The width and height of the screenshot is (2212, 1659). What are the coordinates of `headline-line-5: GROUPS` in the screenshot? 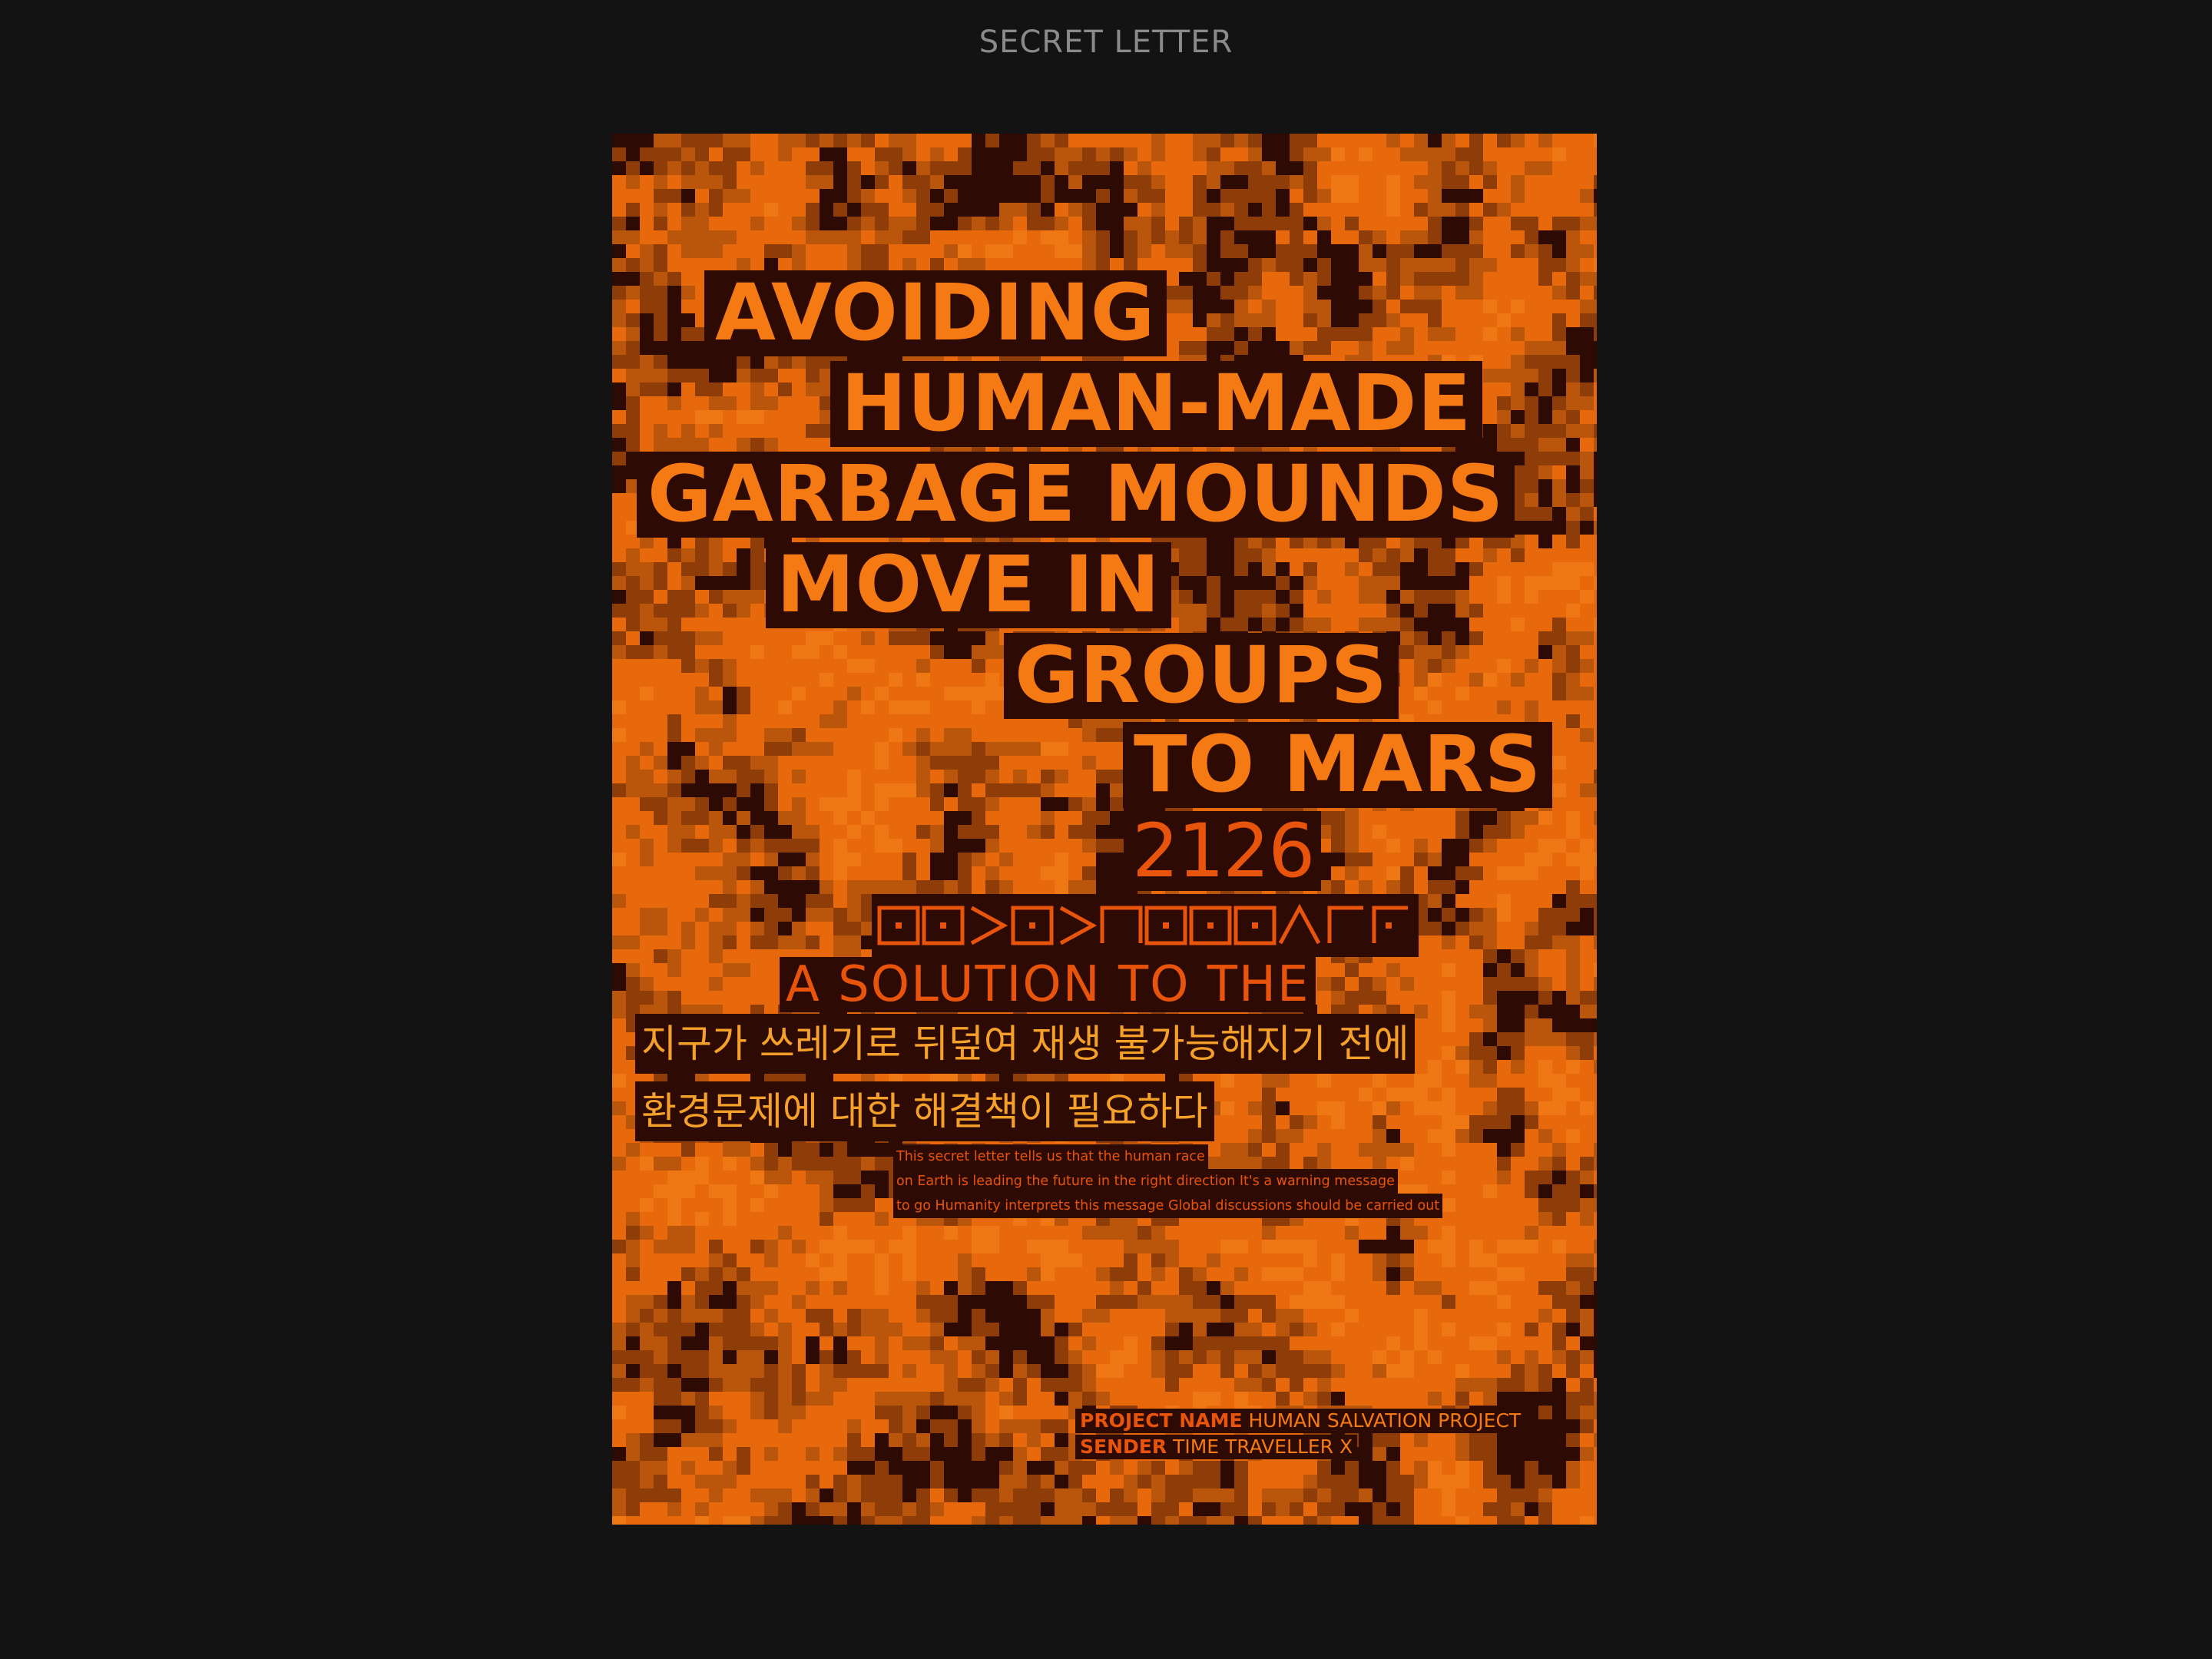 It's located at (1202, 676).